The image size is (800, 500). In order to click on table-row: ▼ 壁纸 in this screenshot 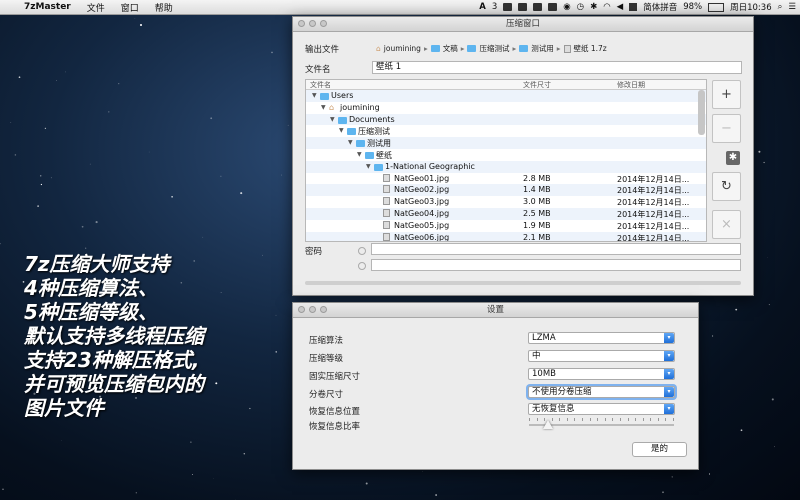, I will do `click(506, 155)`.